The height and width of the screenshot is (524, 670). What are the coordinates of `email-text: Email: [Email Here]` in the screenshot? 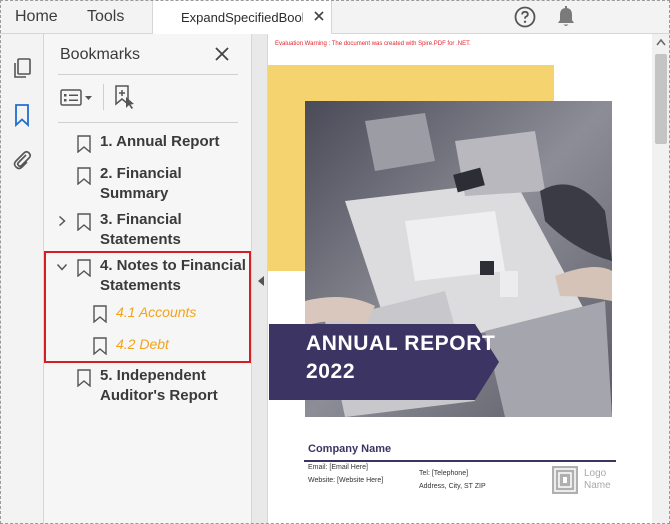 It's located at (338, 467).